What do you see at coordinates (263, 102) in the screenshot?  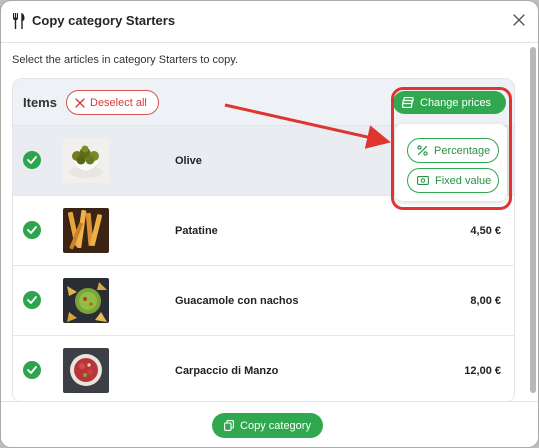 I see `items-panel-header: Items Deselect all Change prices` at bounding box center [263, 102].